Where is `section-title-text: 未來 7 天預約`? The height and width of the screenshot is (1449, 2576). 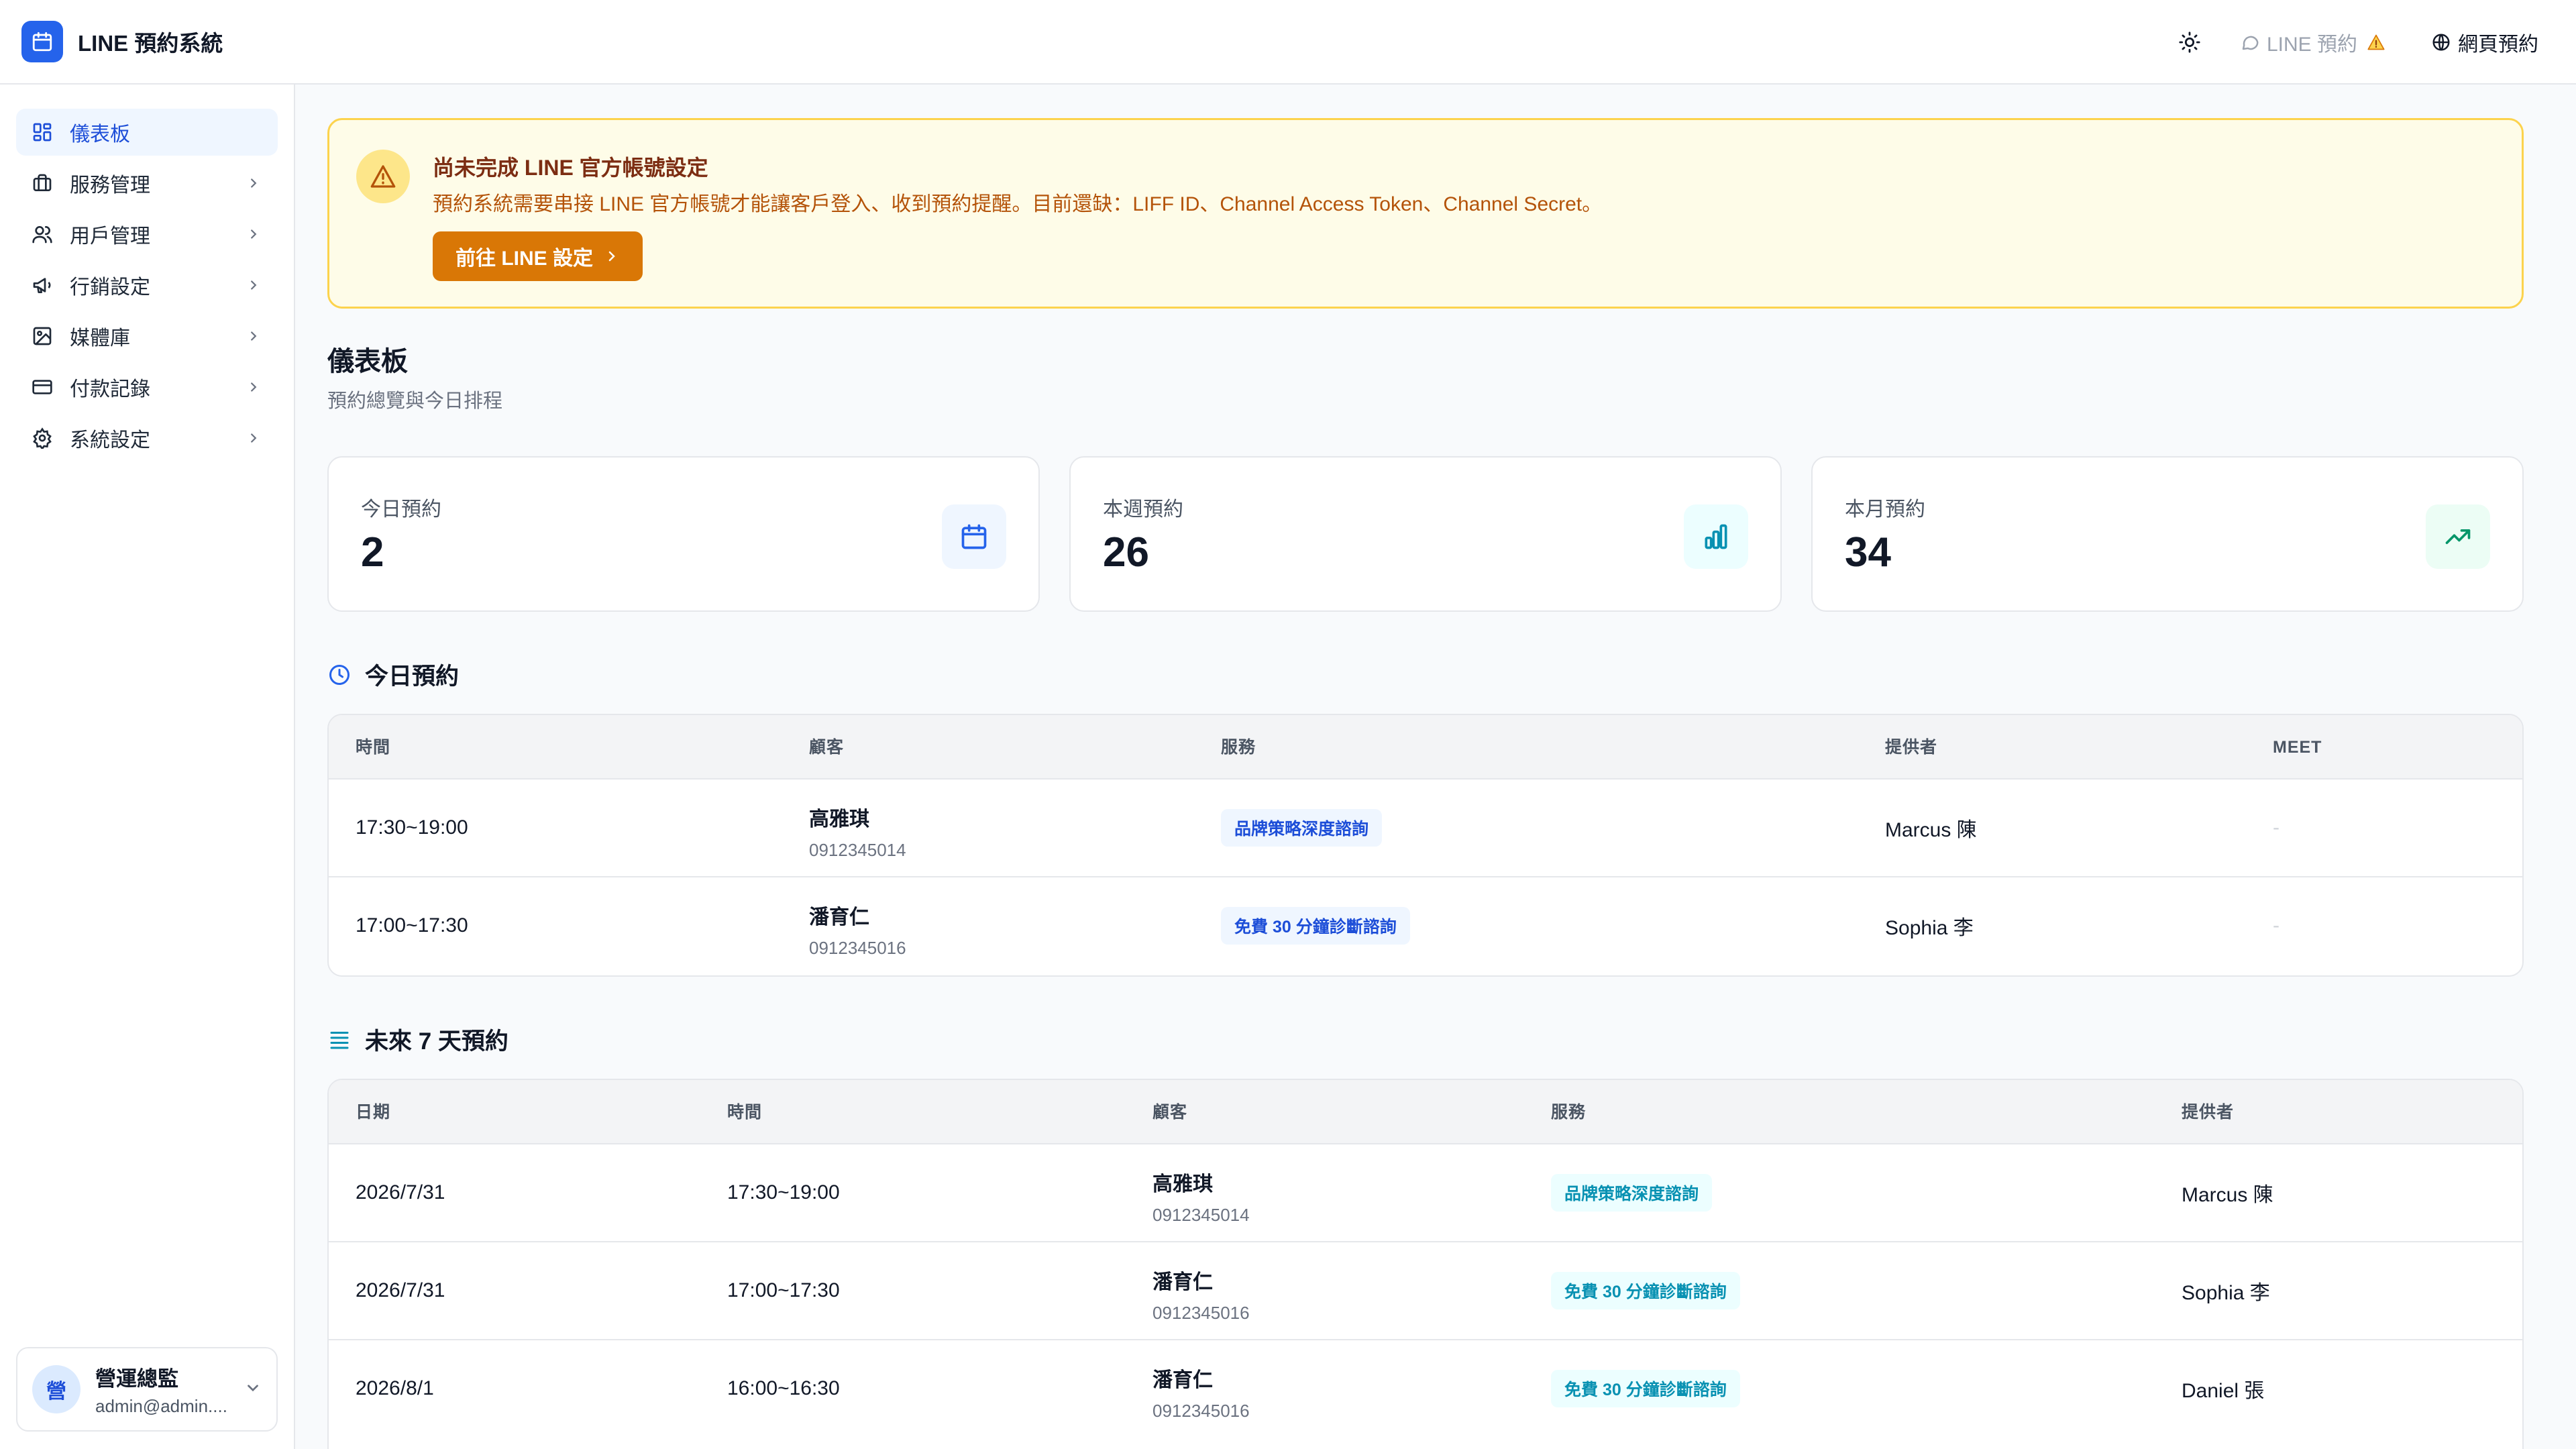 section-title-text: 未來 7 天預約 is located at coordinates (436, 1041).